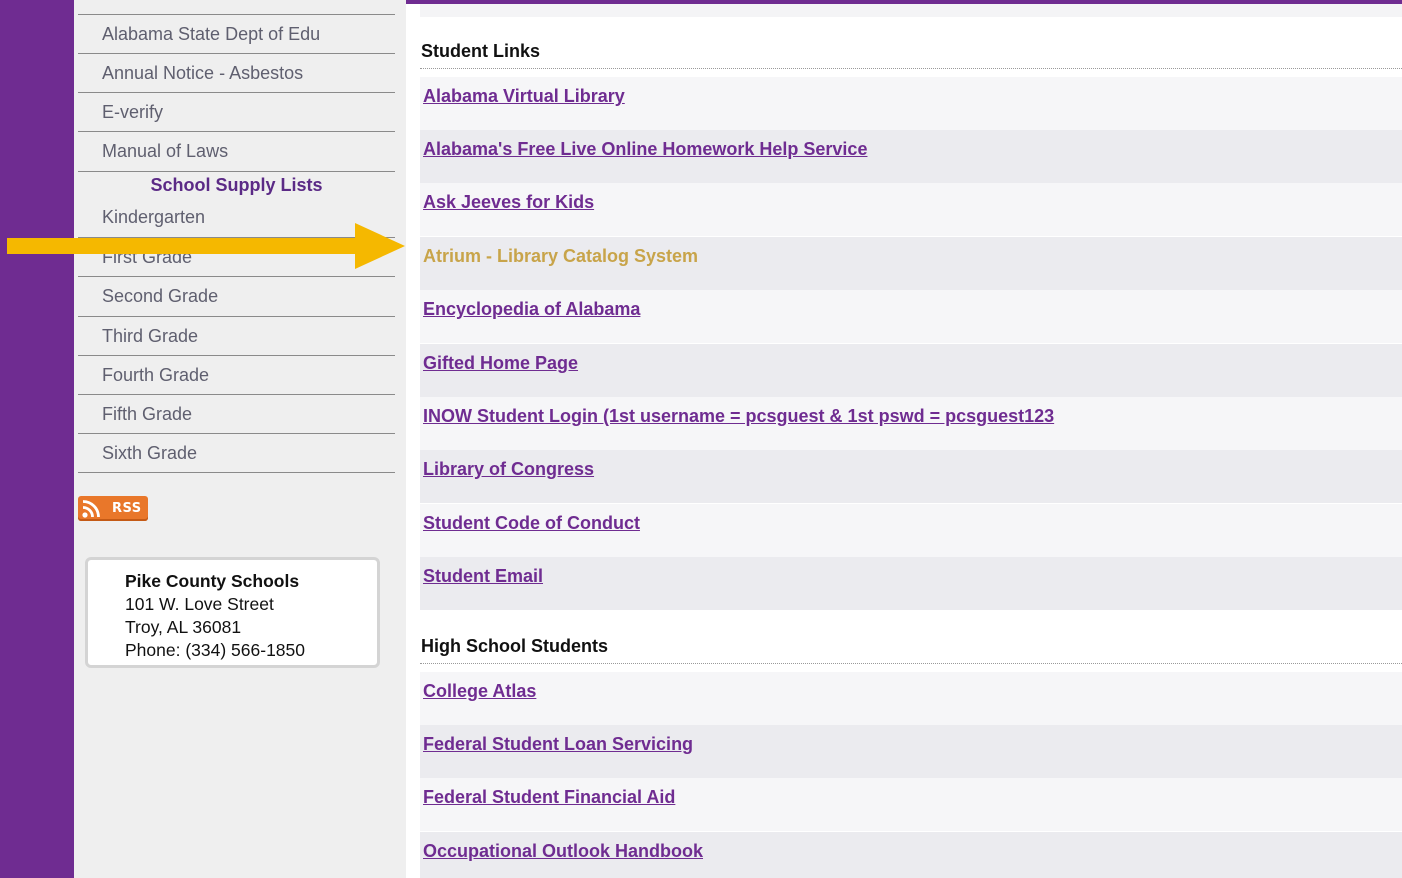 The width and height of the screenshot is (1402, 878). Describe the element at coordinates (236, 414) in the screenshot. I see `sidebar-item-fifth-grade: Fifth Grade` at that location.